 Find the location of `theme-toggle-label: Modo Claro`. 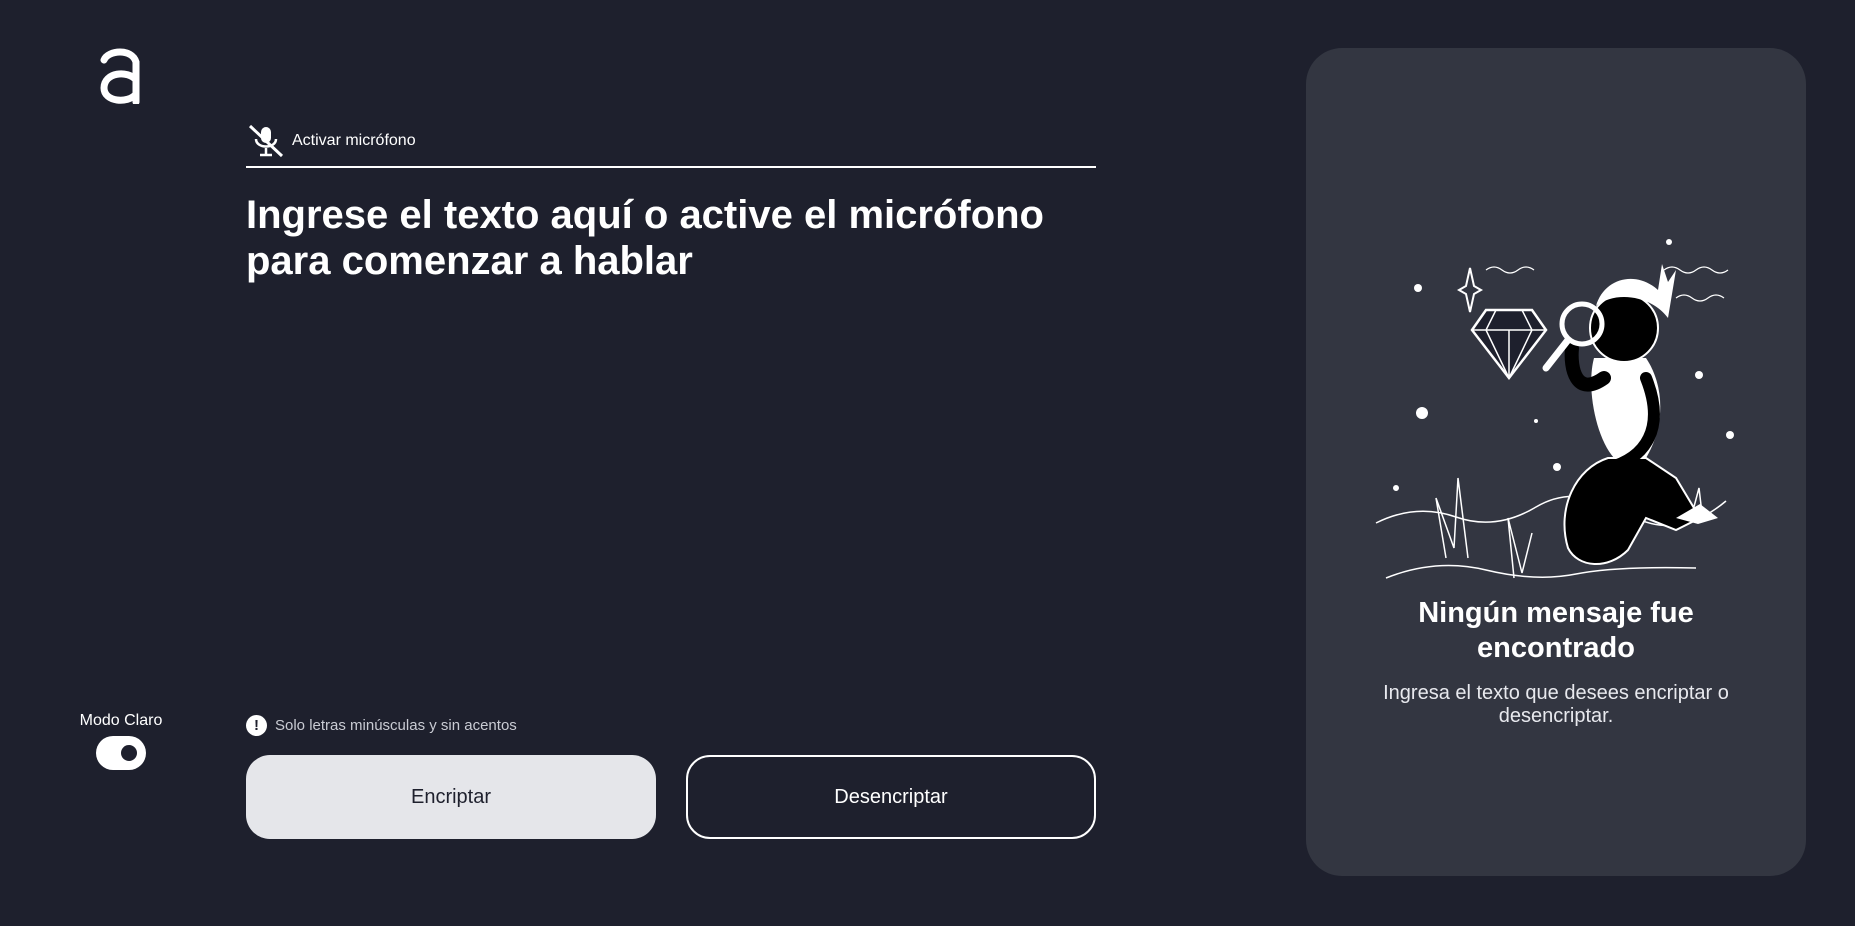

theme-toggle-label: Modo Claro is located at coordinates (121, 720).